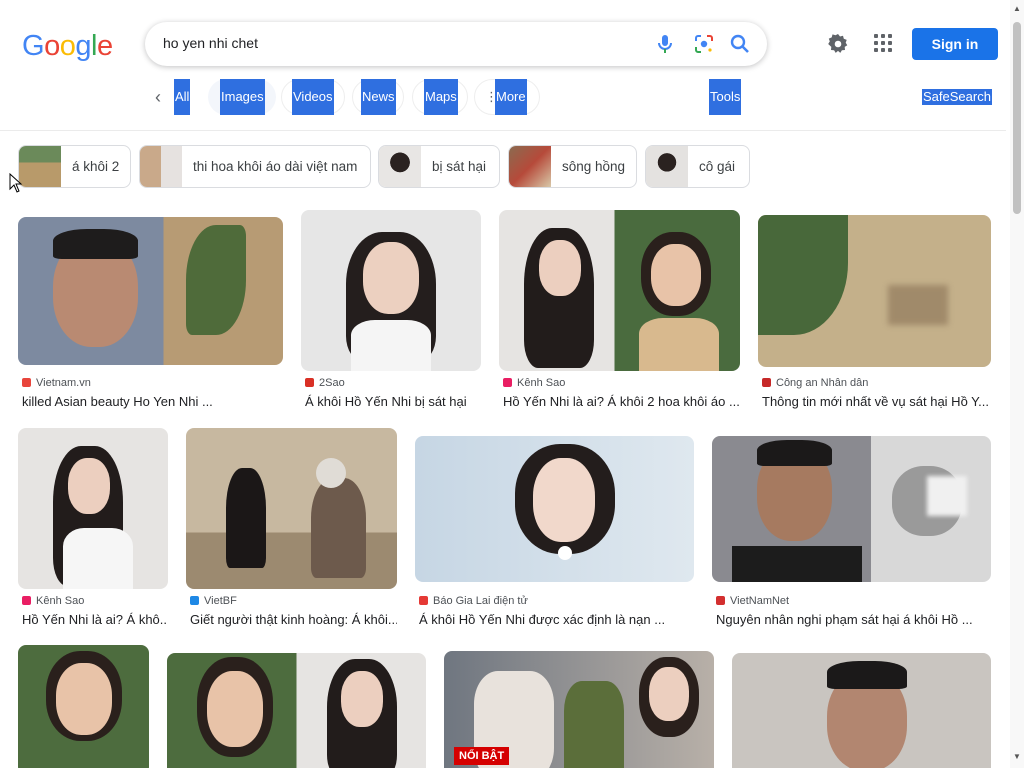  I want to click on search-box: ho yen nhi chet, so click(456, 44).